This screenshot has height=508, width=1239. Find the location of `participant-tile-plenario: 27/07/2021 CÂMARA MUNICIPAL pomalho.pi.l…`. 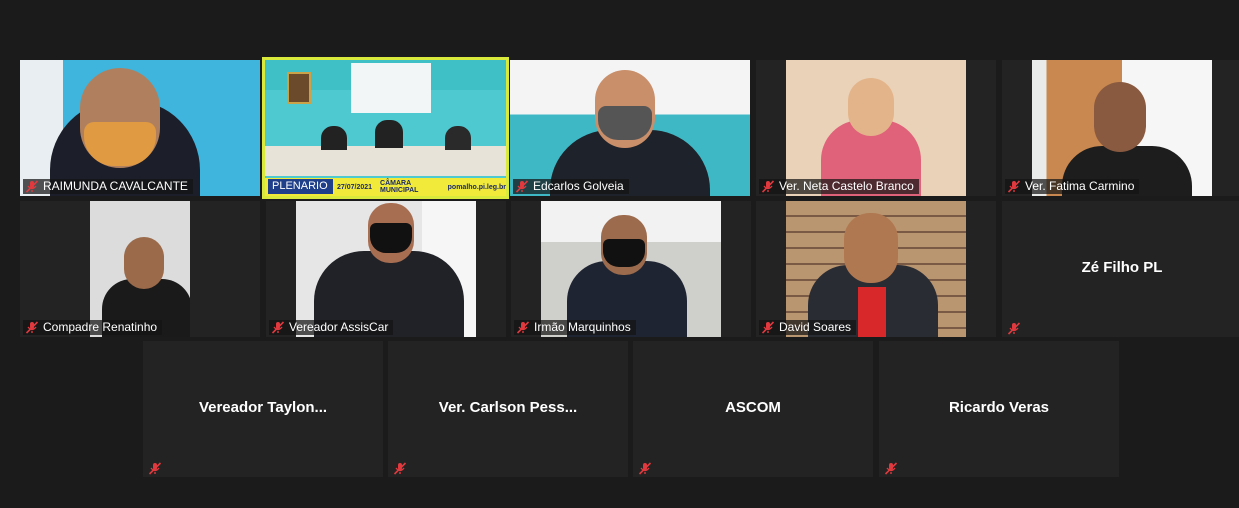

participant-tile-plenario: 27/07/2021 CÂMARA MUNICIPAL pomalho.pi.l… is located at coordinates (385, 128).